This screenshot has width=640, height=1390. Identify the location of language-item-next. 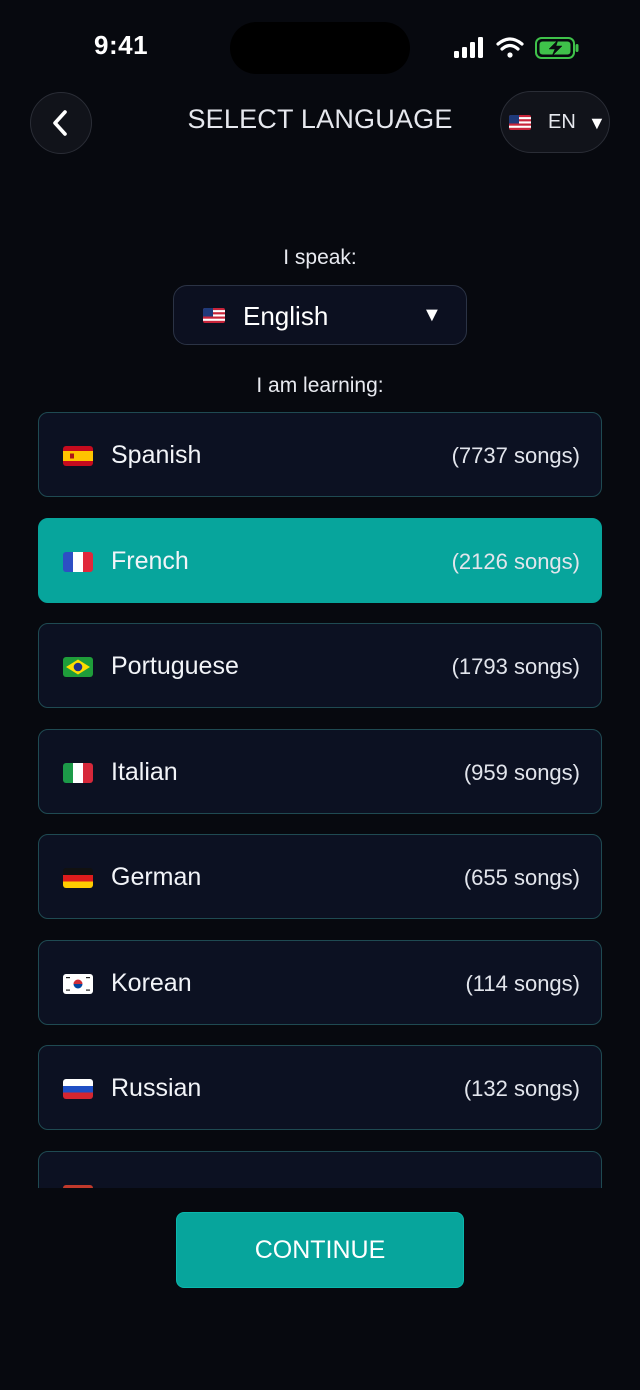
(320, 1169).